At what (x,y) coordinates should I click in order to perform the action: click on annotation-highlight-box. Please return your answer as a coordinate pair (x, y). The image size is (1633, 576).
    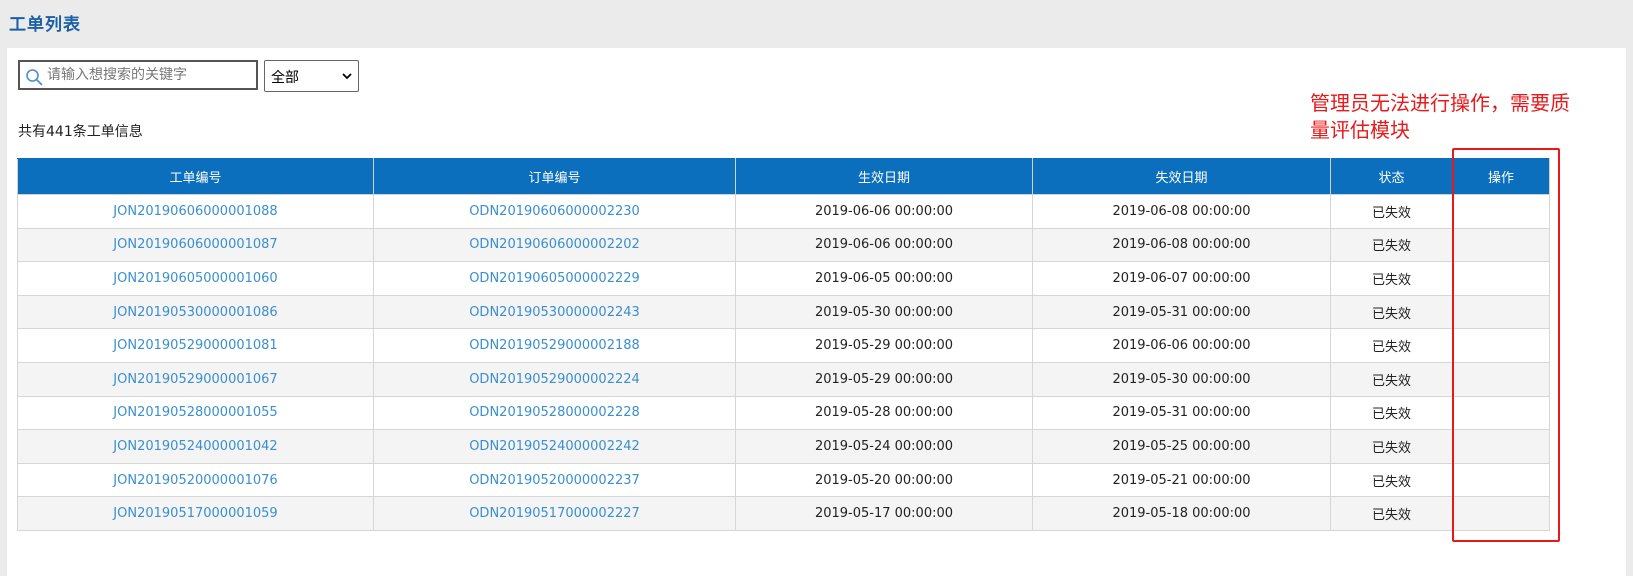
    Looking at the image, I should click on (1506, 345).